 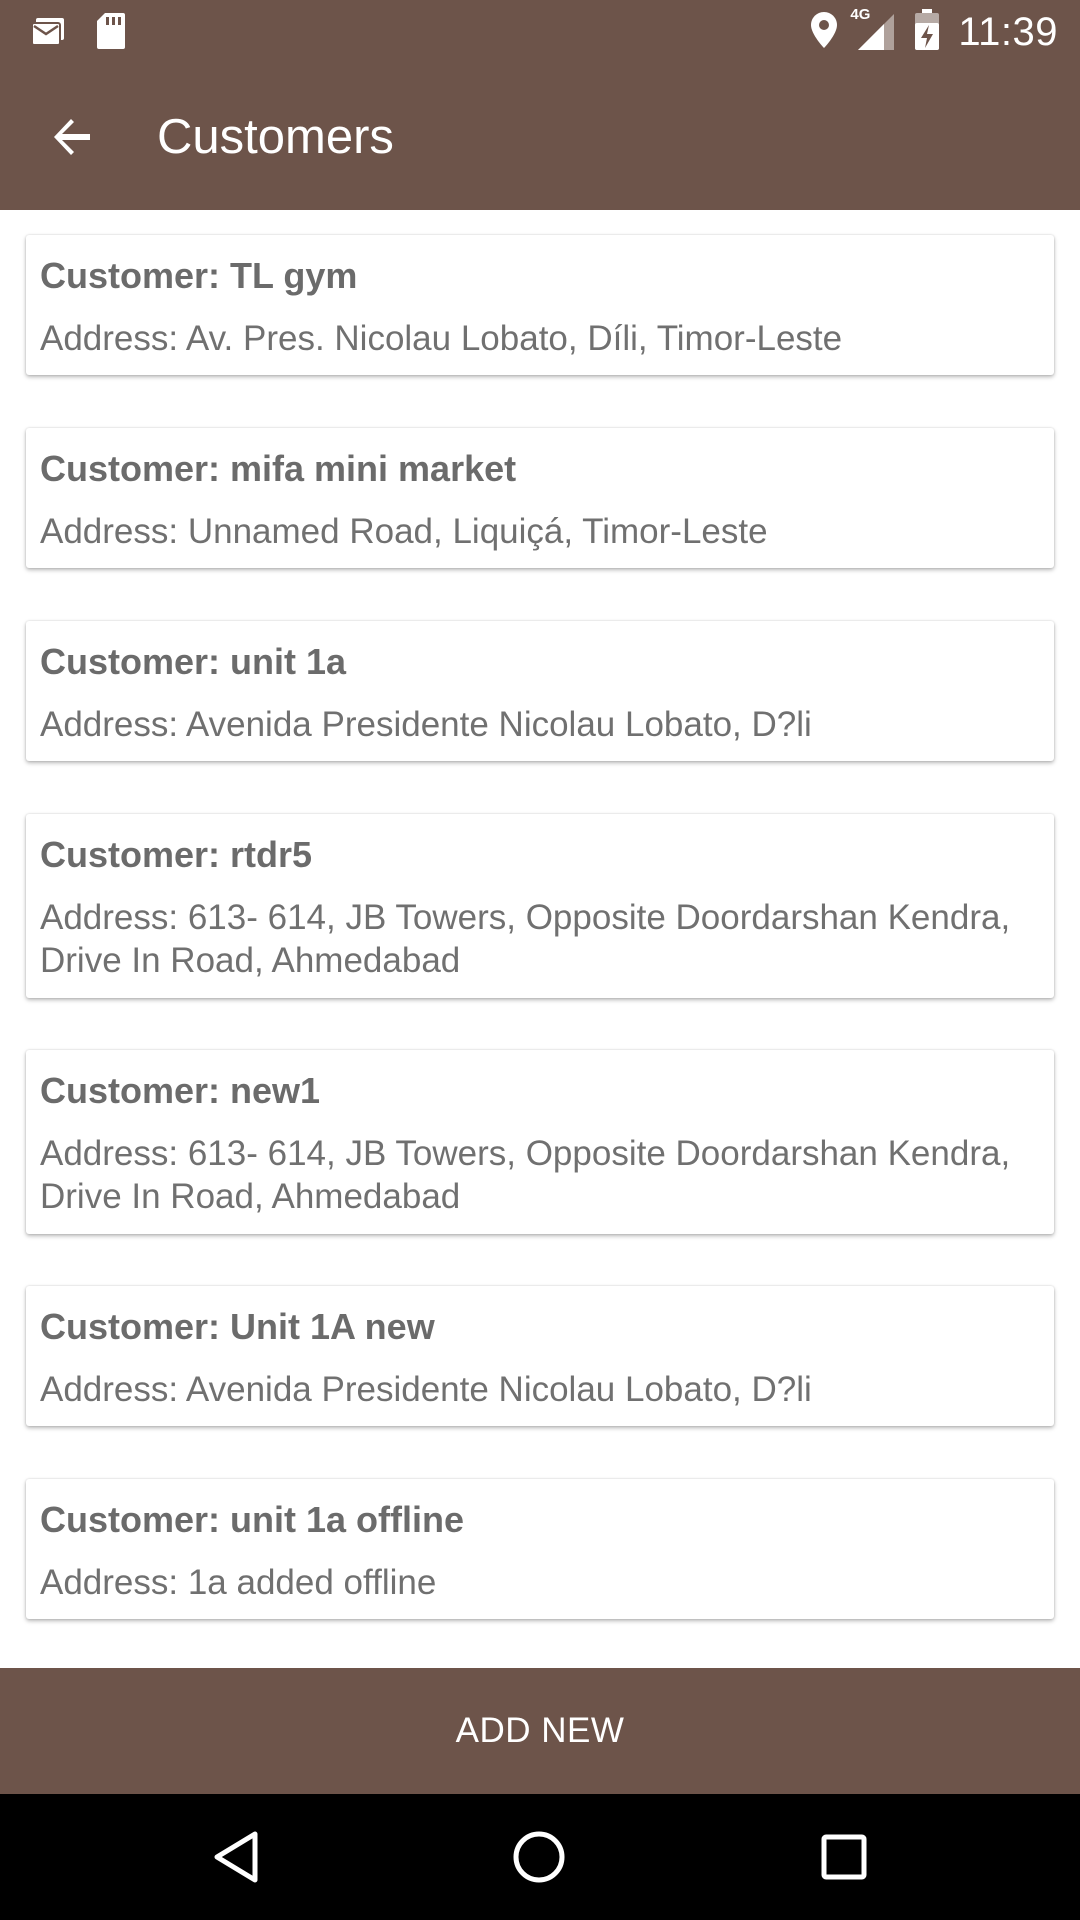 I want to click on customer-name: Customer: rtdr5, so click(x=176, y=854).